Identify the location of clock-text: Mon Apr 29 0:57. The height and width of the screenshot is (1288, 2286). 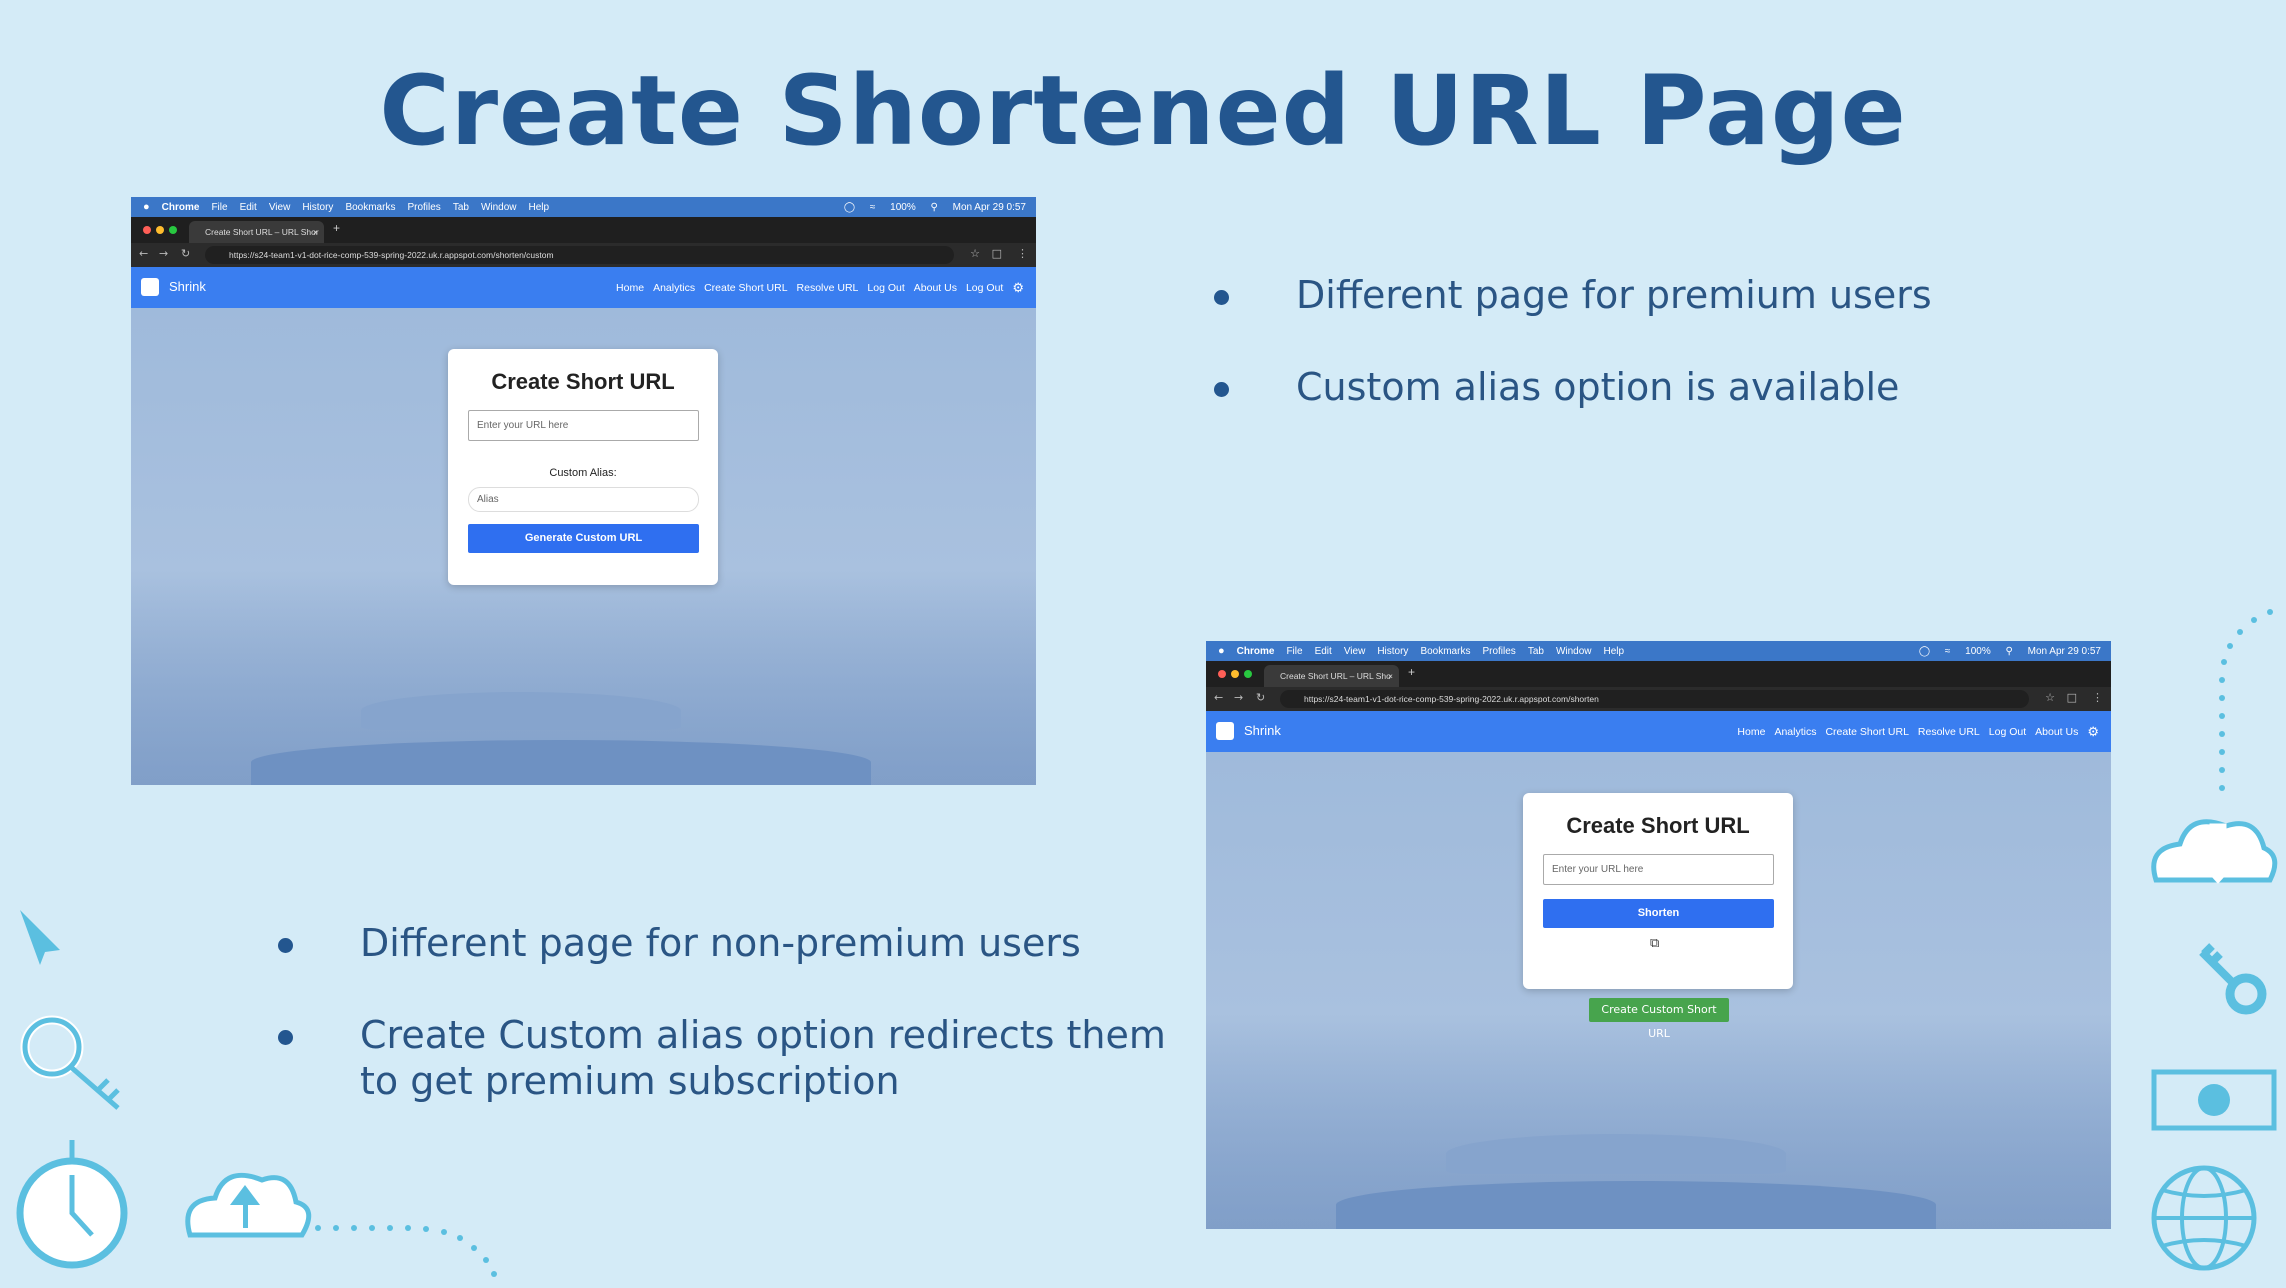
(989, 207).